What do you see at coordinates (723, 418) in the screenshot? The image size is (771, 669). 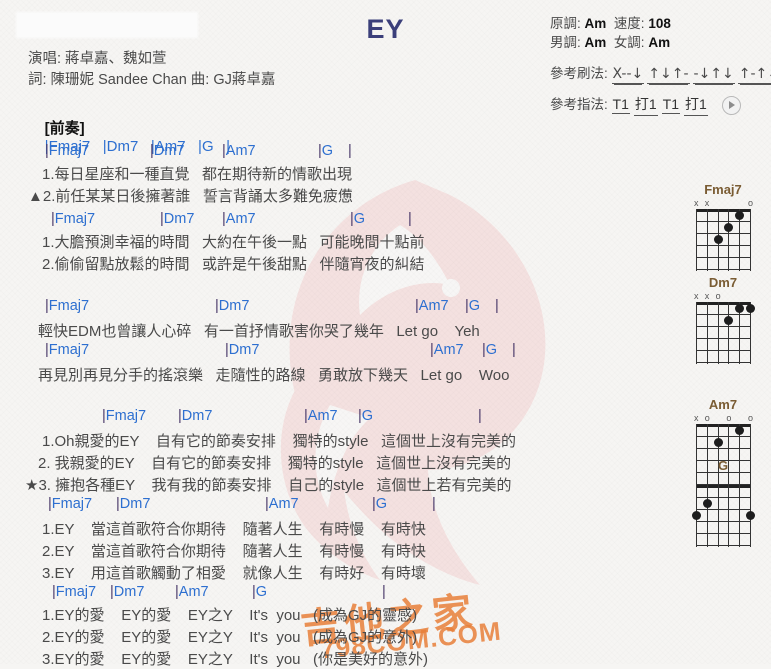 I see `open-string-markers: xooo` at bounding box center [723, 418].